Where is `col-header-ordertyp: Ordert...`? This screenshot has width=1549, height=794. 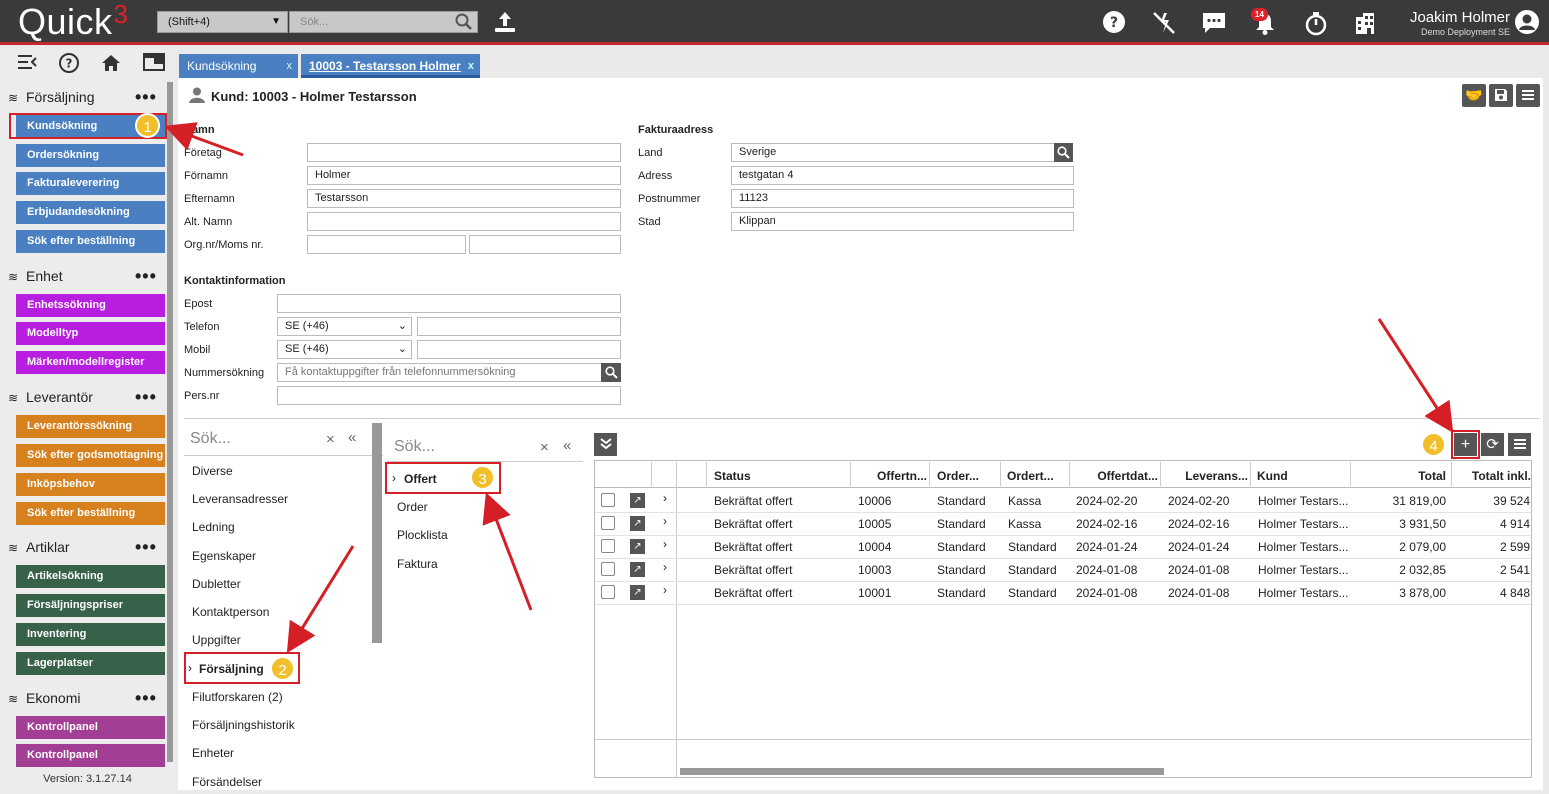 col-header-ordertyp: Ordert... is located at coordinates (1037, 476).